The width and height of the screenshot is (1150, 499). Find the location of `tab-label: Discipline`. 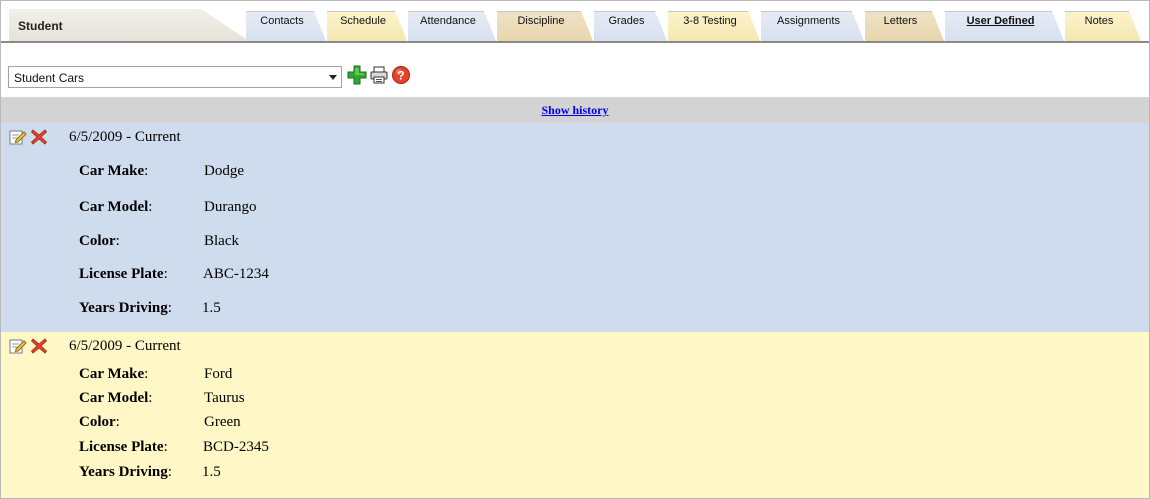

tab-label: Discipline is located at coordinates (541, 21).